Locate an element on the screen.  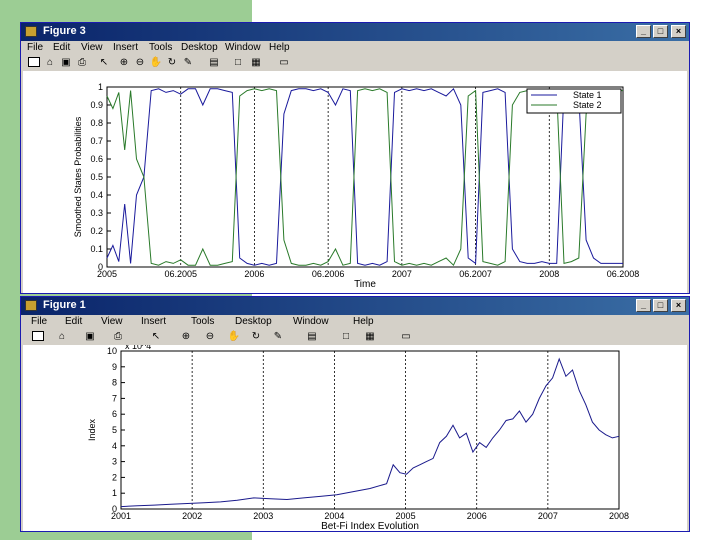
figure1-titlebar: Figure 1 _ □ × is located at coordinates (355, 306).